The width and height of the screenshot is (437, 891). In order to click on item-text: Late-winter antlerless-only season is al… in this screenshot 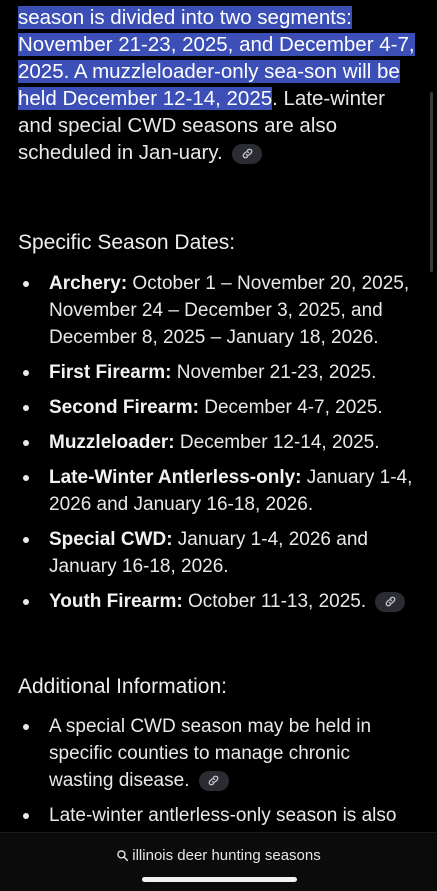, I will do `click(223, 815)`.